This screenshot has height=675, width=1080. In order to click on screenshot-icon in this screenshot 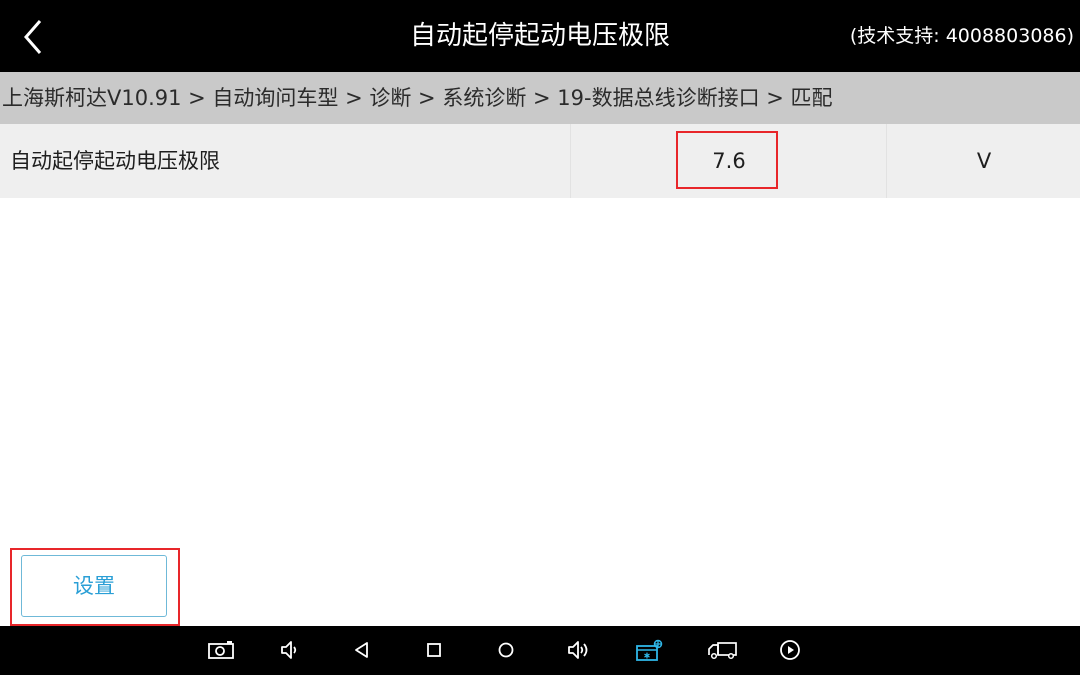, I will do `click(218, 650)`.